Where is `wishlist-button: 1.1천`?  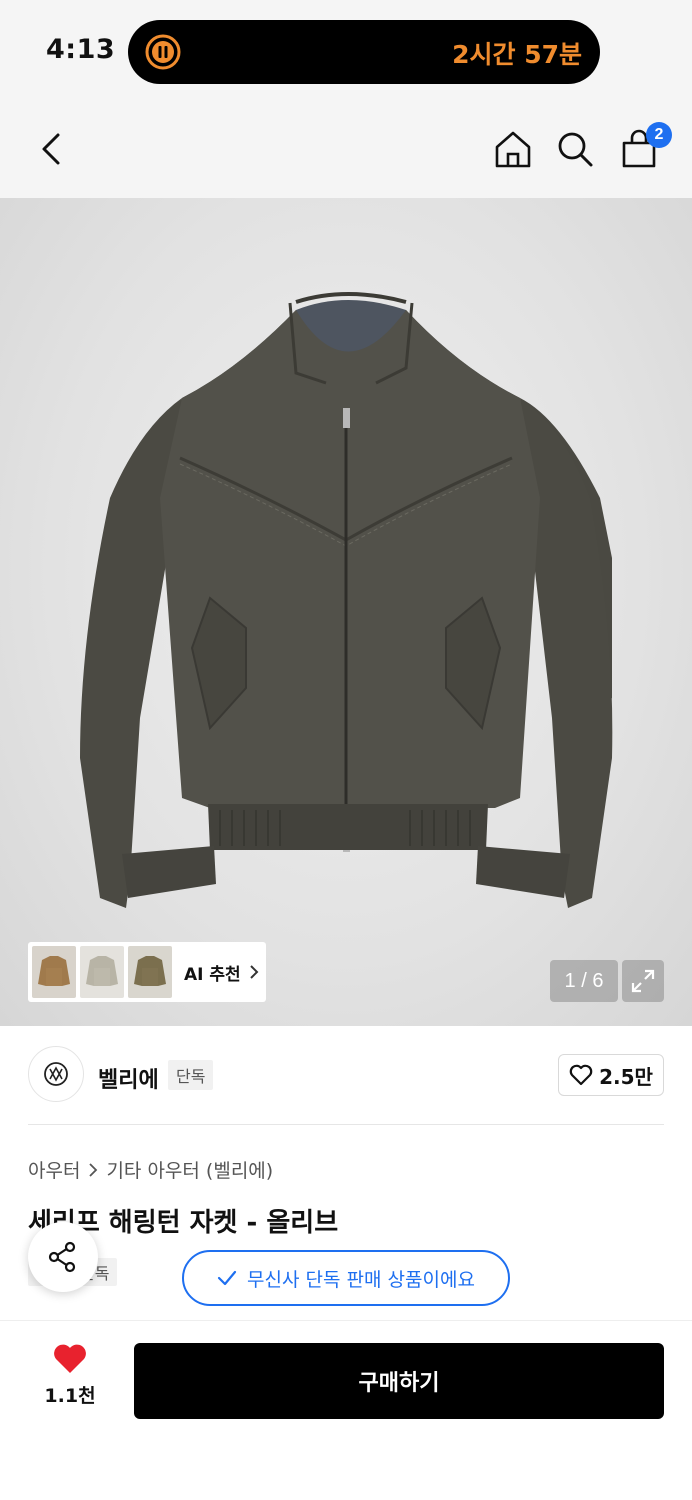 wishlist-button: 1.1천 is located at coordinates (70, 1381).